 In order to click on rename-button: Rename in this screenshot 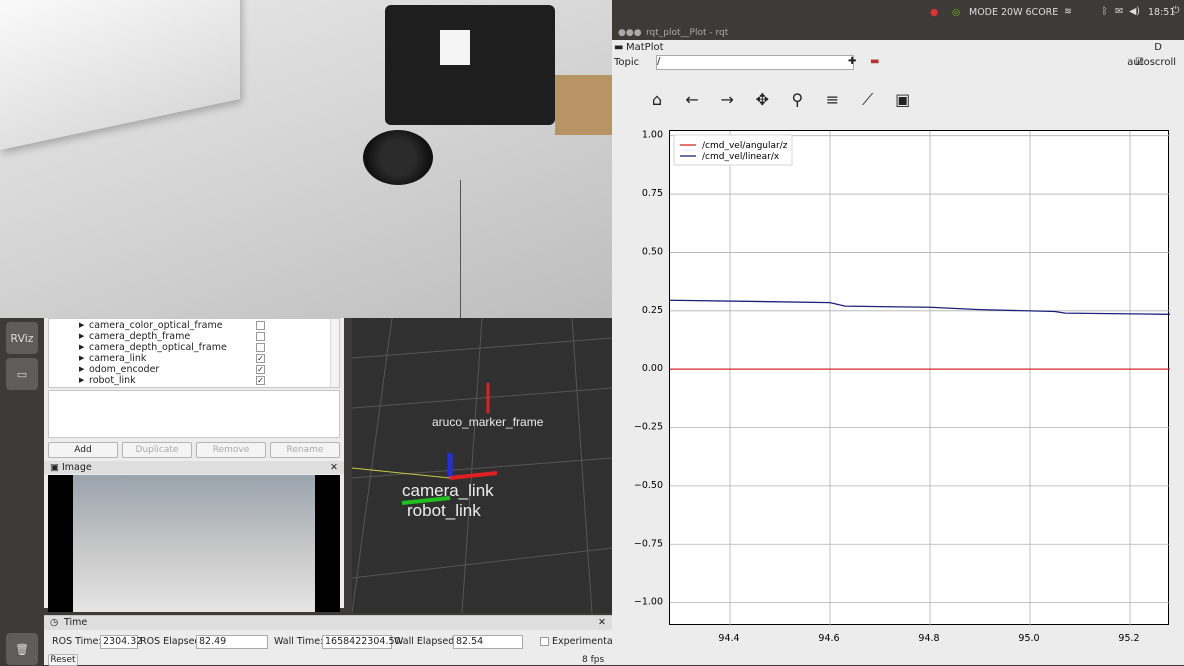, I will do `click(305, 450)`.